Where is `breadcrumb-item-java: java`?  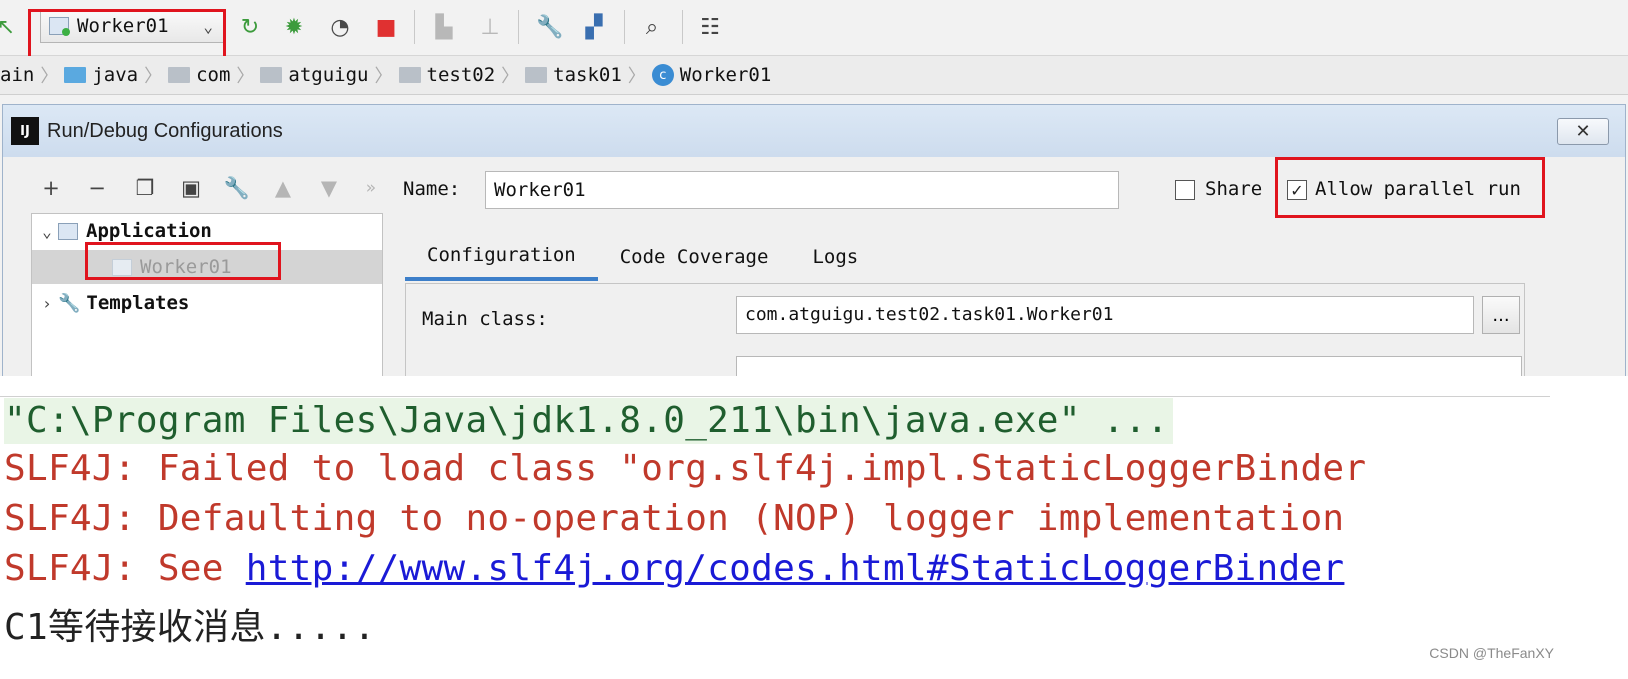
breadcrumb-item-java: java is located at coordinates (101, 75).